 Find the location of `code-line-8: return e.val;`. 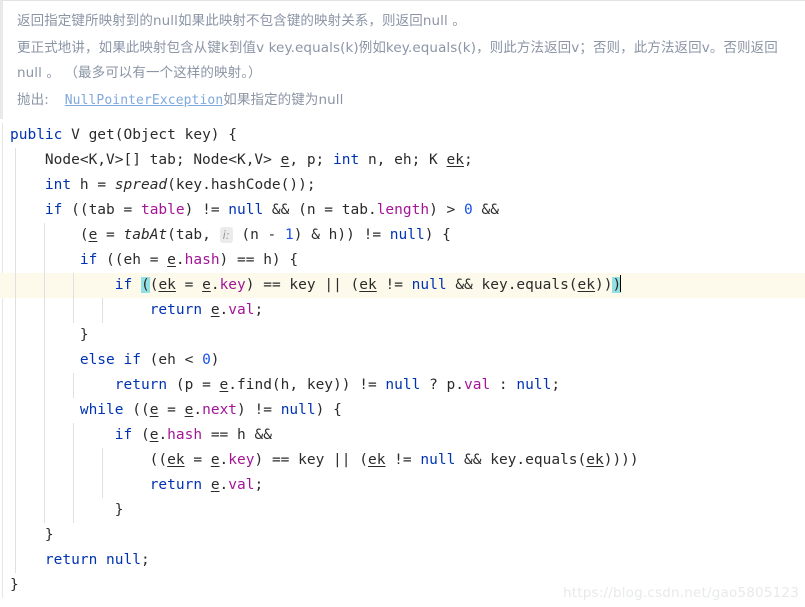

code-line-8: return e.val; is located at coordinates (402, 310).